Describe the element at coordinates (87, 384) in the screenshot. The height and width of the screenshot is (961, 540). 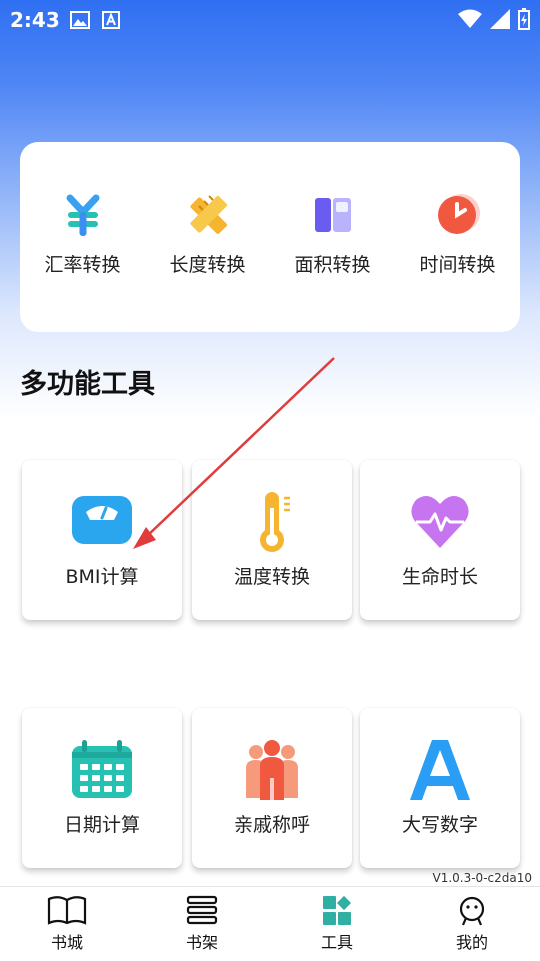
I see `section-title: 多功能工具` at that location.